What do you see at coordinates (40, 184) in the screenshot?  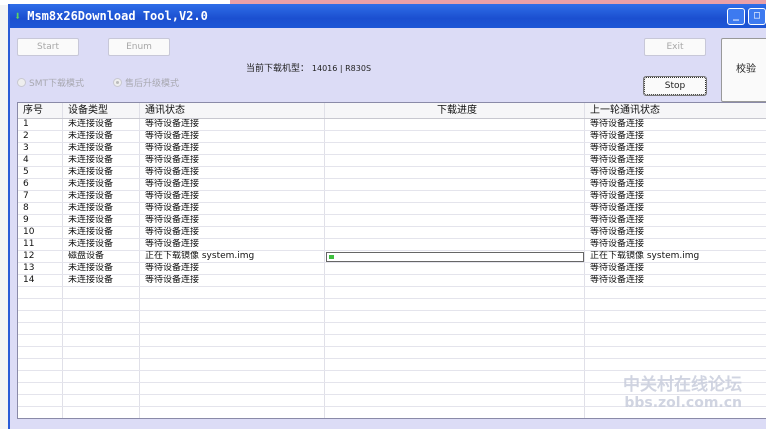 I see `row-no: 6` at bounding box center [40, 184].